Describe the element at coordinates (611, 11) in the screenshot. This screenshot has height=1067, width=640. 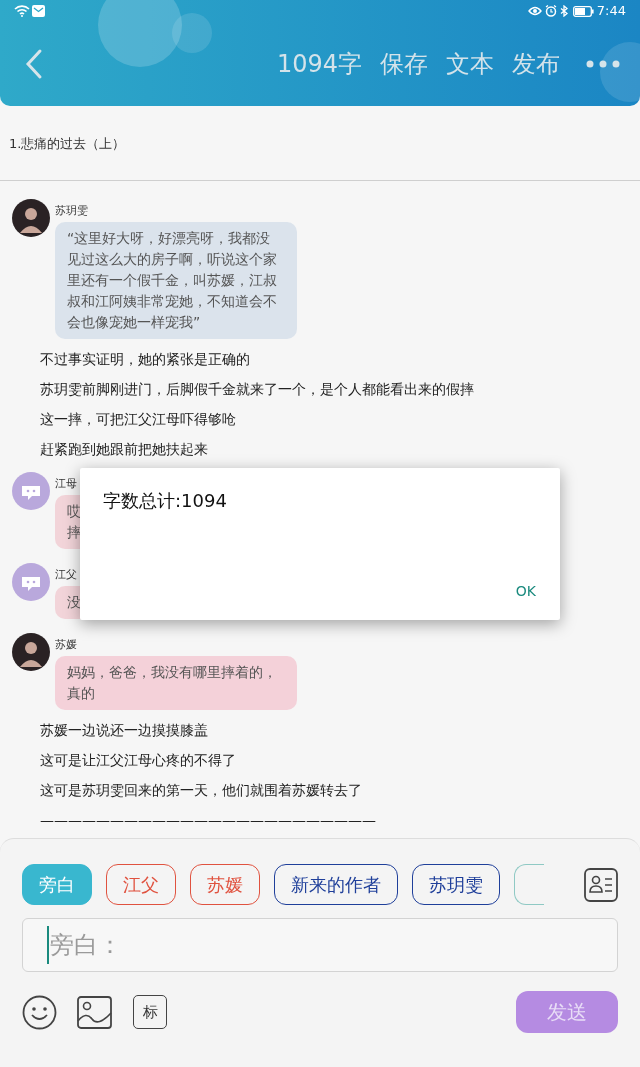
I see `clock-time: 7:44` at that location.